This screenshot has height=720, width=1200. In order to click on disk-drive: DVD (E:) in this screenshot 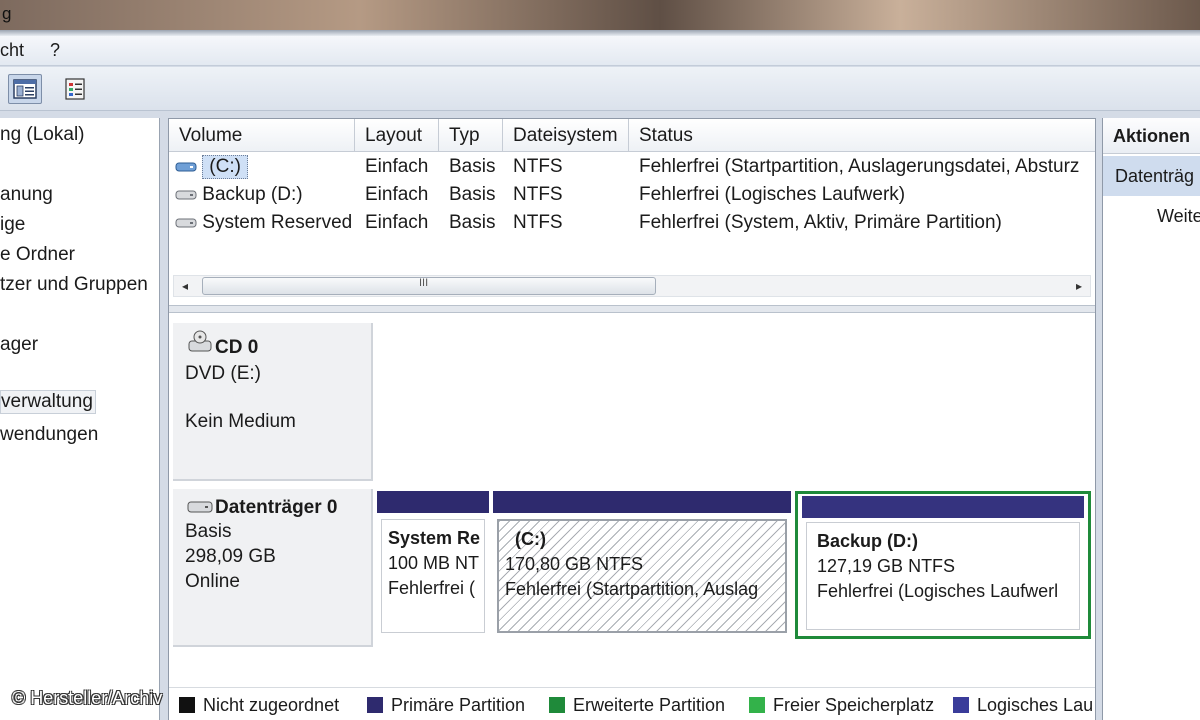, I will do `click(223, 373)`.